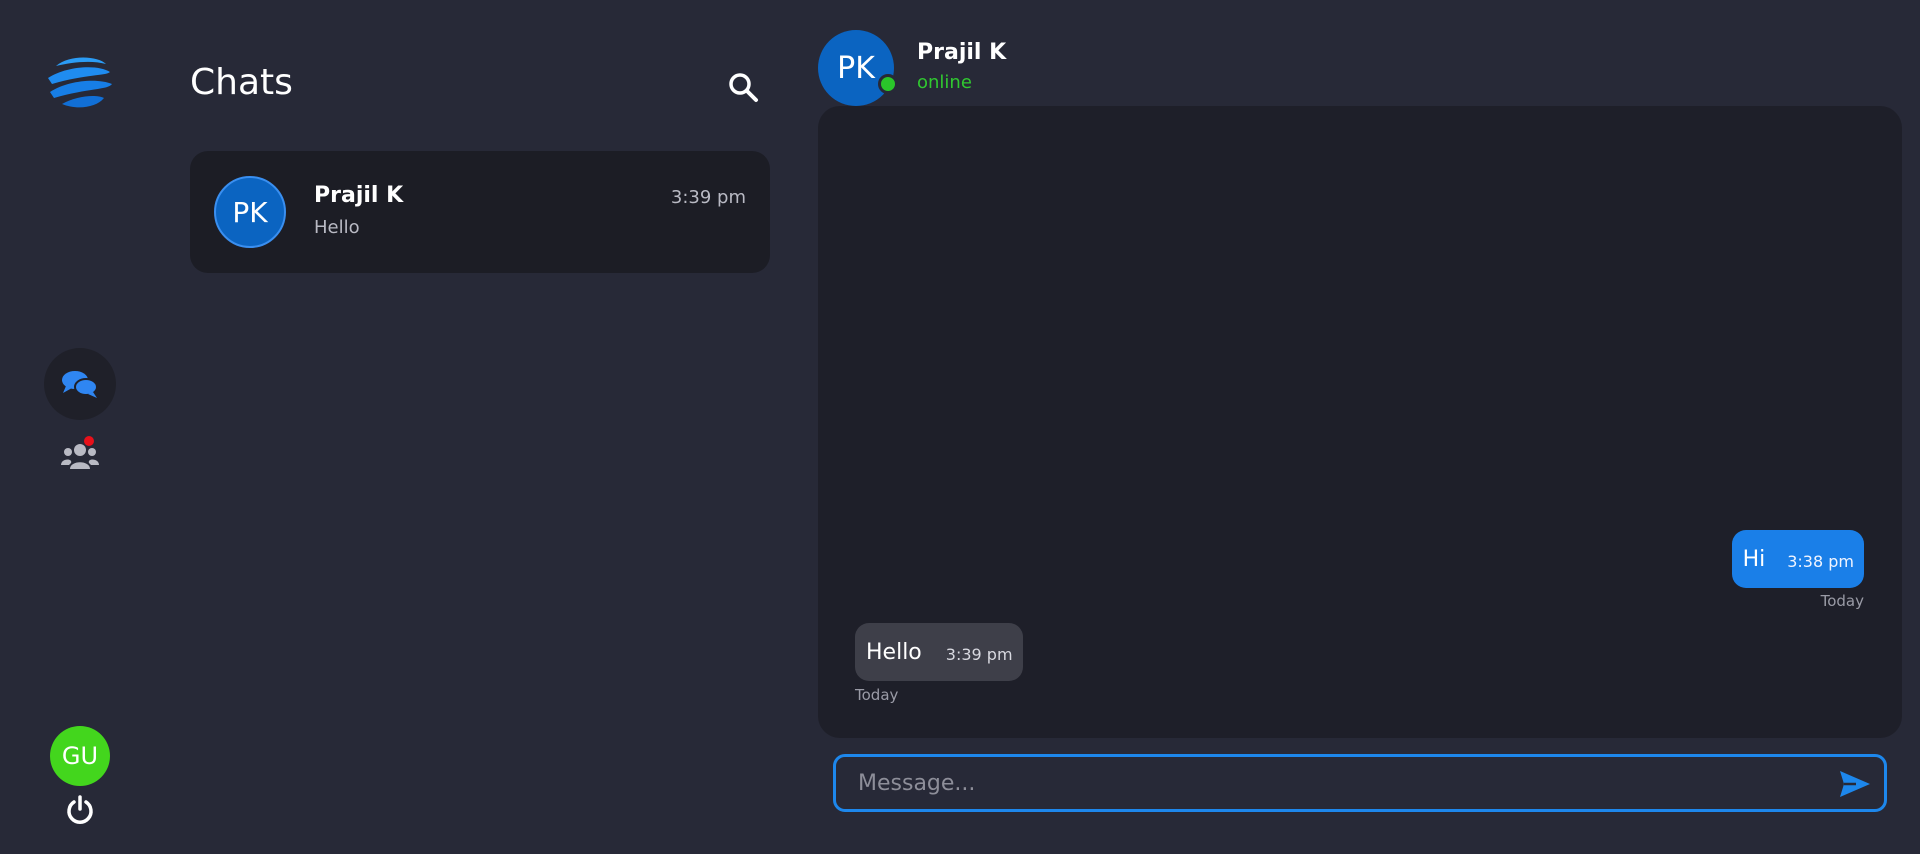  Describe the element at coordinates (894, 652) in the screenshot. I see `message-text: Hello` at that location.